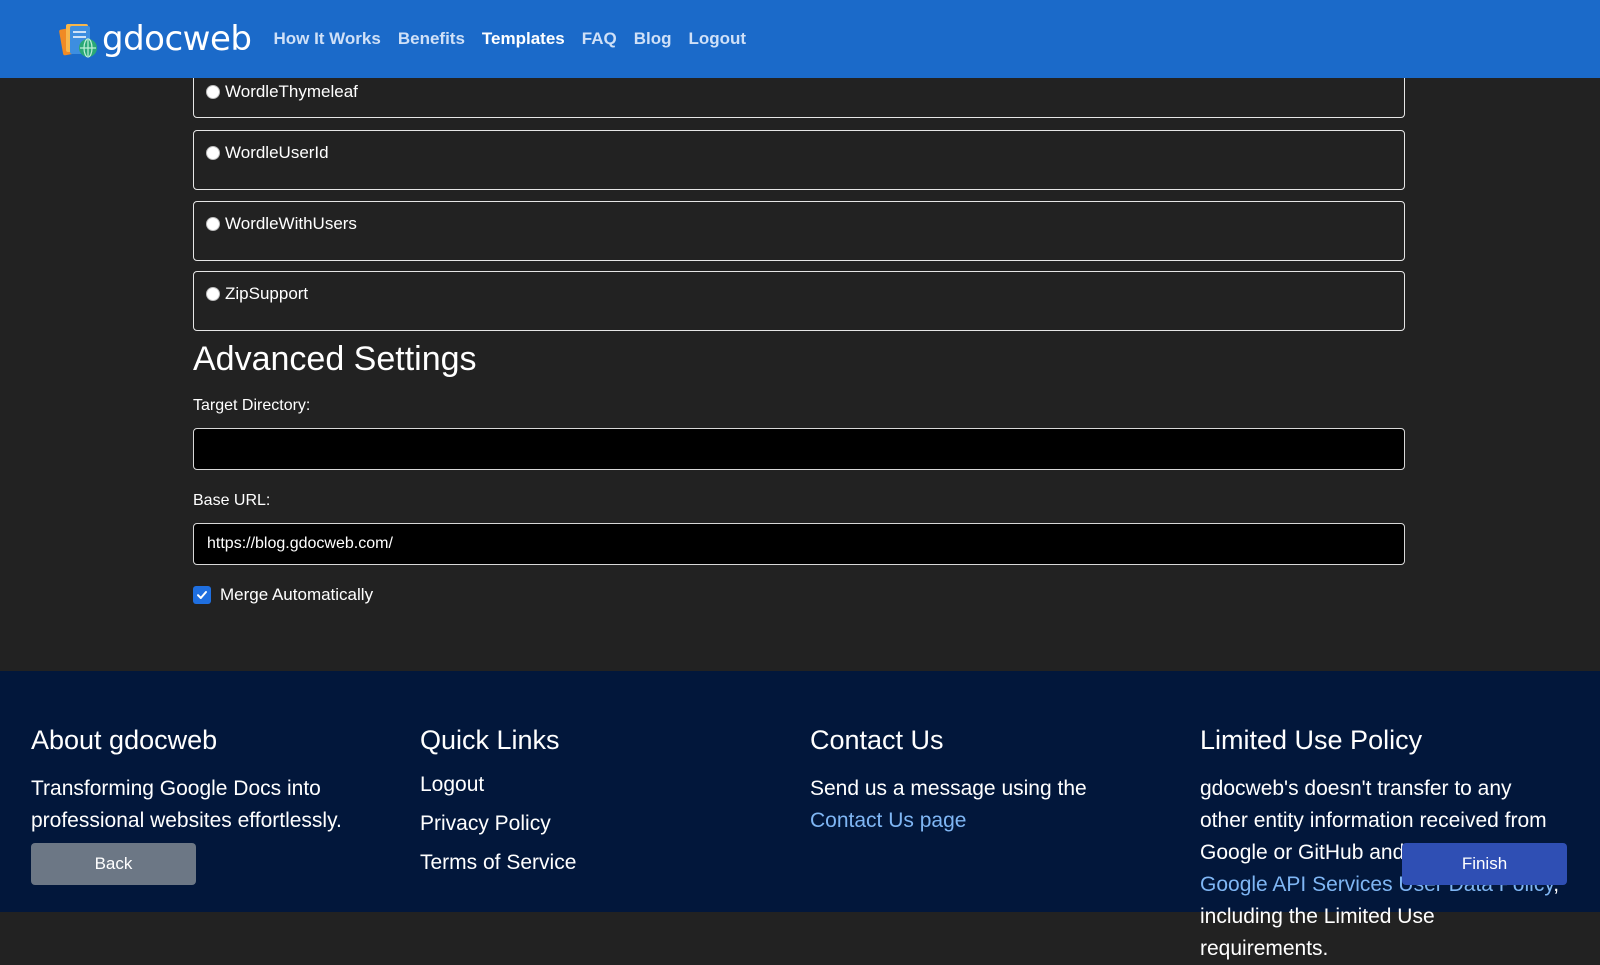  I want to click on merge-automatically-label: Merge Automatically, so click(297, 594).